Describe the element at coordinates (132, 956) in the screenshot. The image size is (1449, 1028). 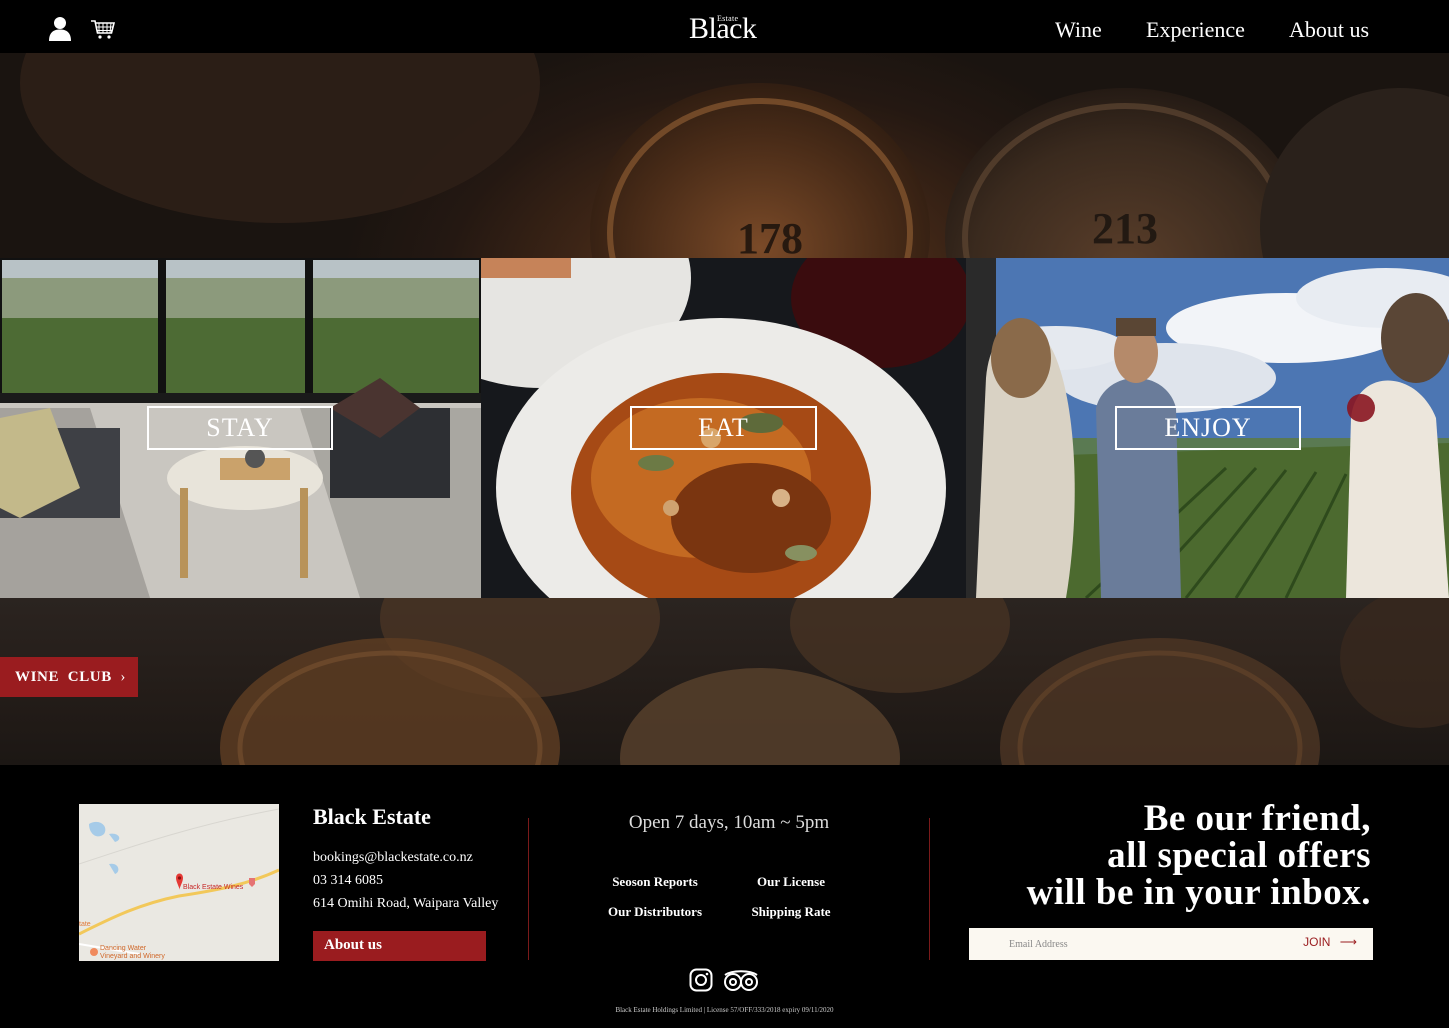
I see `map-place-label-2: Vineyard and Winery` at that location.